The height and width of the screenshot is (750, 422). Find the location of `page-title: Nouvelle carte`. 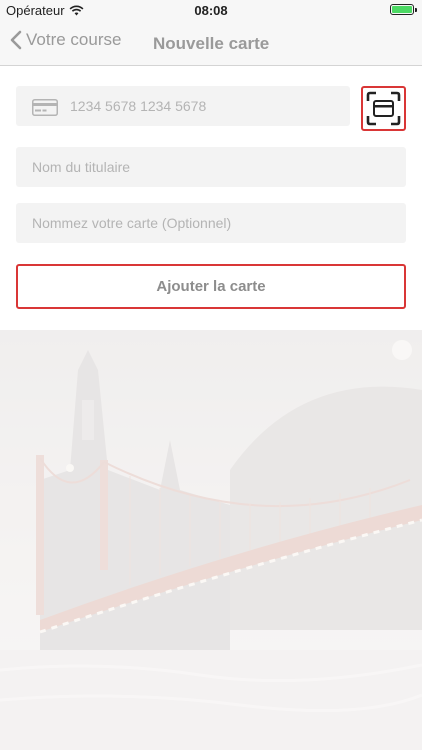

page-title: Nouvelle carte is located at coordinates (211, 43).